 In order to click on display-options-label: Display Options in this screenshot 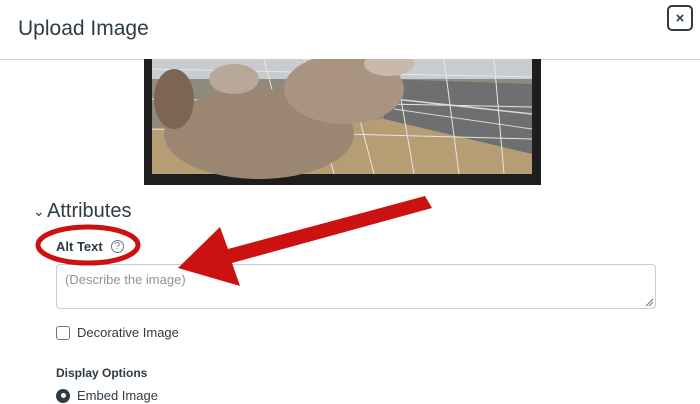, I will do `click(102, 373)`.